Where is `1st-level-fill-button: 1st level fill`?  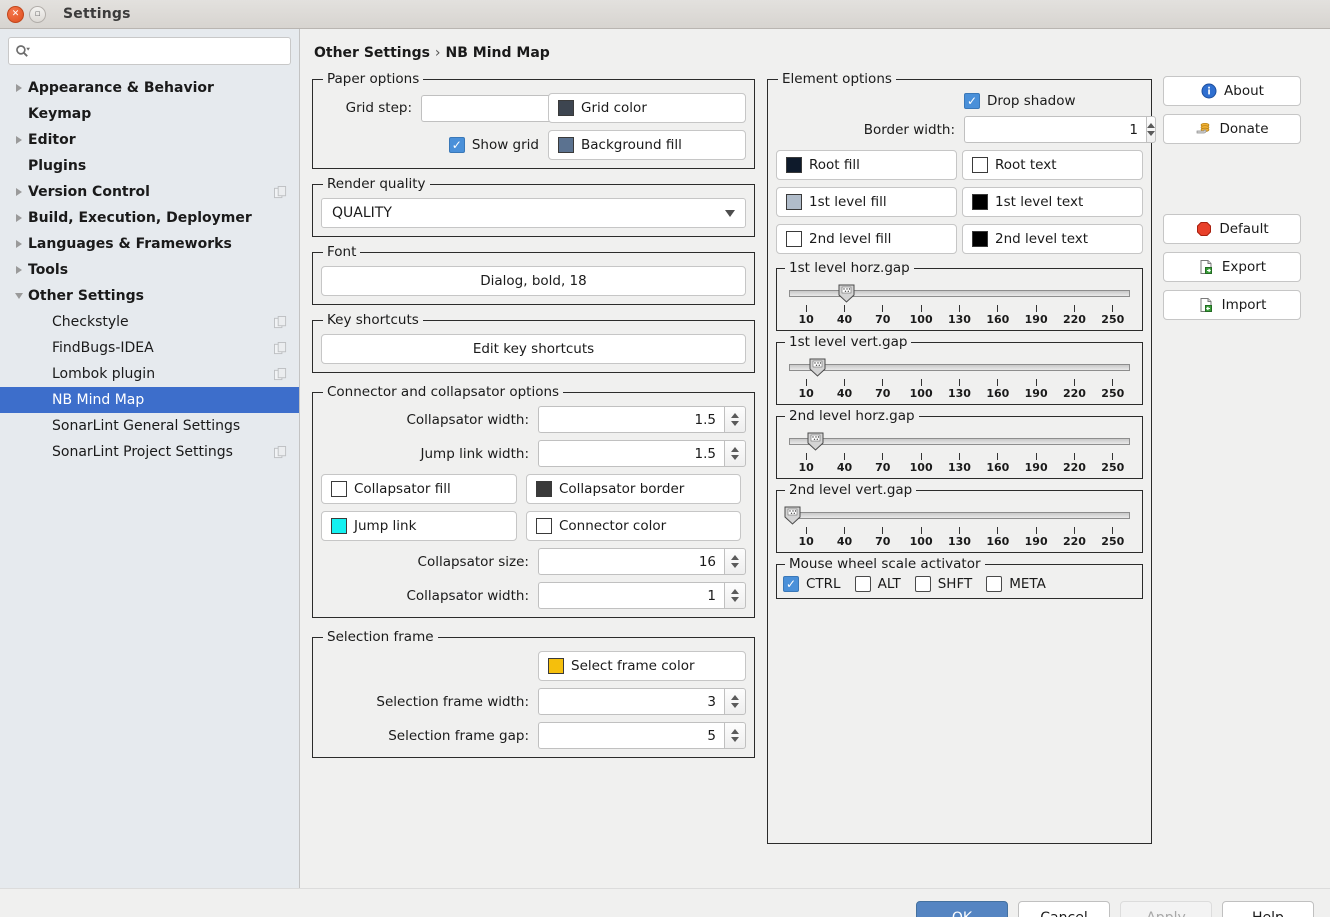 1st-level-fill-button: 1st level fill is located at coordinates (866, 202).